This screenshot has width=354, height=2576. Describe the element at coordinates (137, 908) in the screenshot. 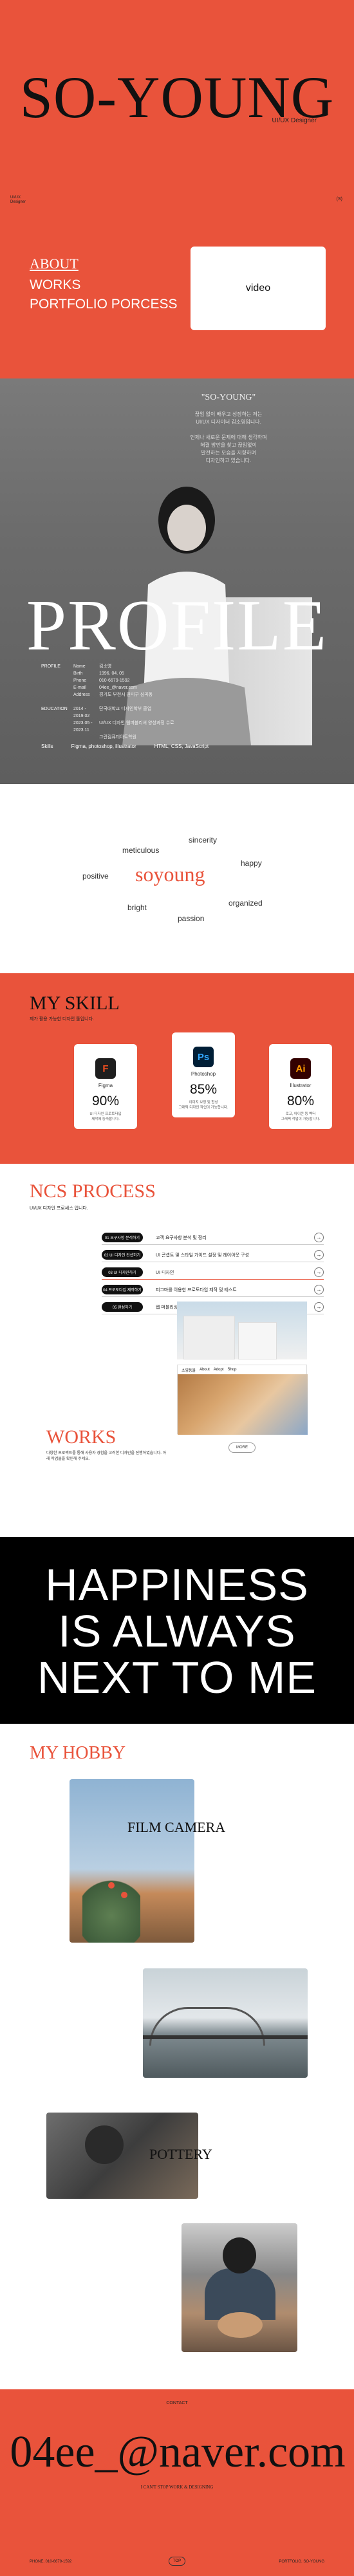

I see `keyword-bright: bright` at that location.